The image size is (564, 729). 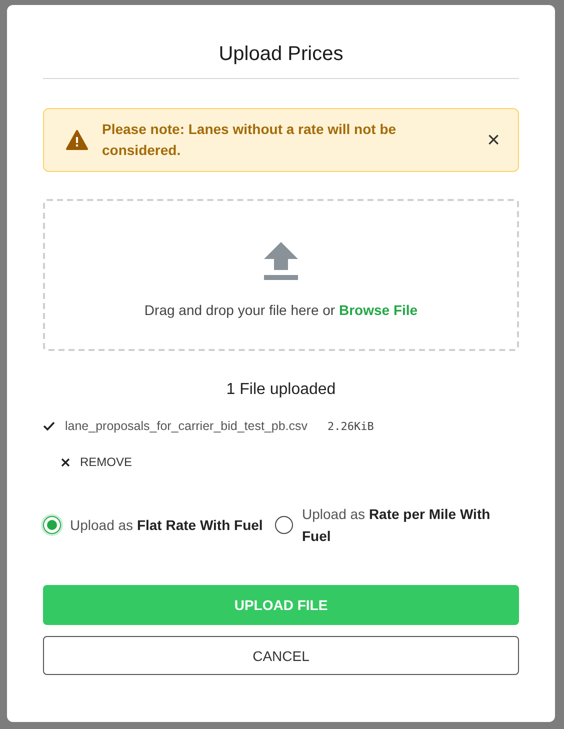 I want to click on file-name: lane_proposals_for_carrier_bid_test_pb.csv, so click(x=186, y=426).